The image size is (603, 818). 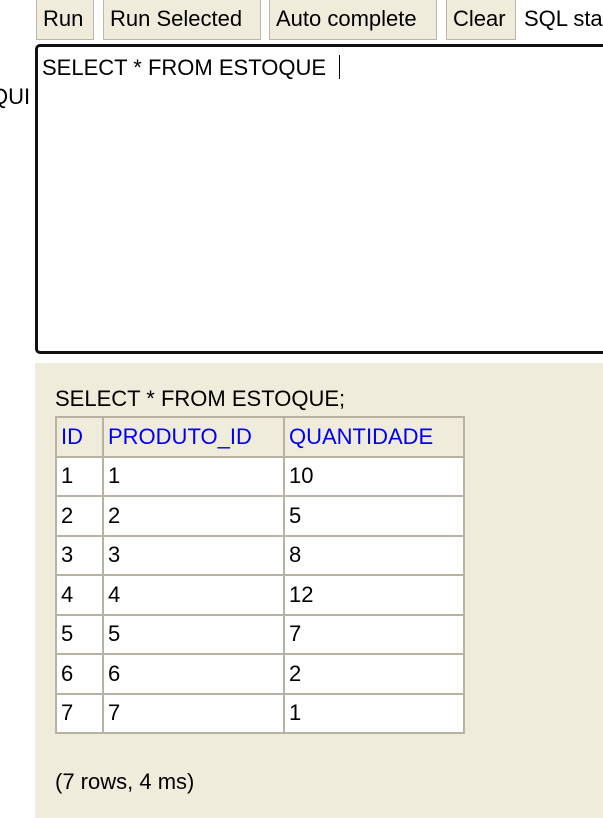 What do you see at coordinates (79, 555) in the screenshot?
I see `cell-id: 3` at bounding box center [79, 555].